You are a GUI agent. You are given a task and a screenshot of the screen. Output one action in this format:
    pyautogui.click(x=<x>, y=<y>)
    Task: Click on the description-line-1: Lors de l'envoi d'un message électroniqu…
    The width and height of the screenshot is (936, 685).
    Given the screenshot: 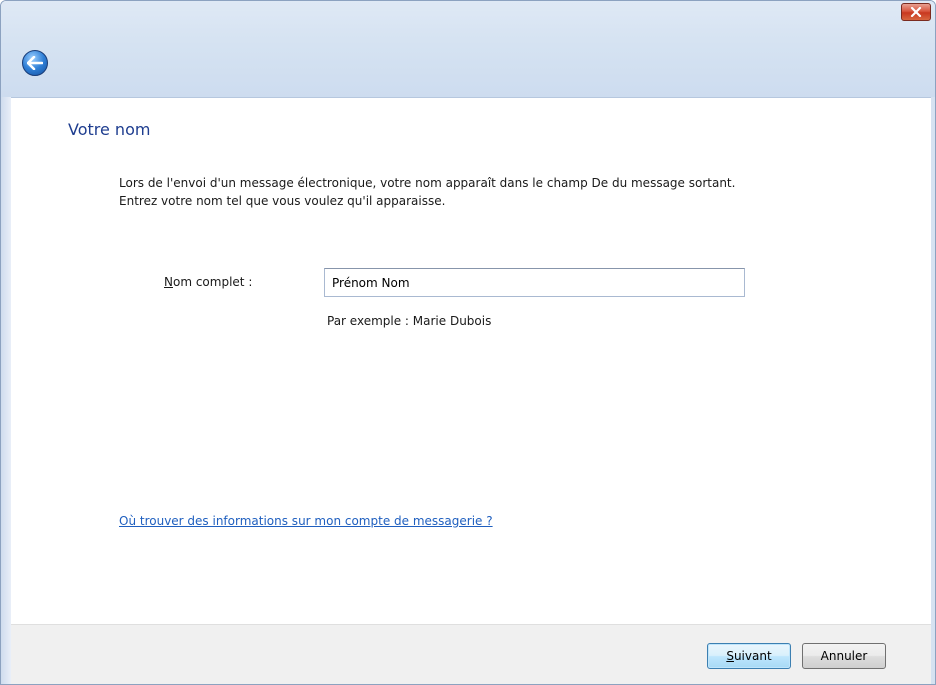 What is the action you would take?
    pyautogui.click(x=427, y=183)
    